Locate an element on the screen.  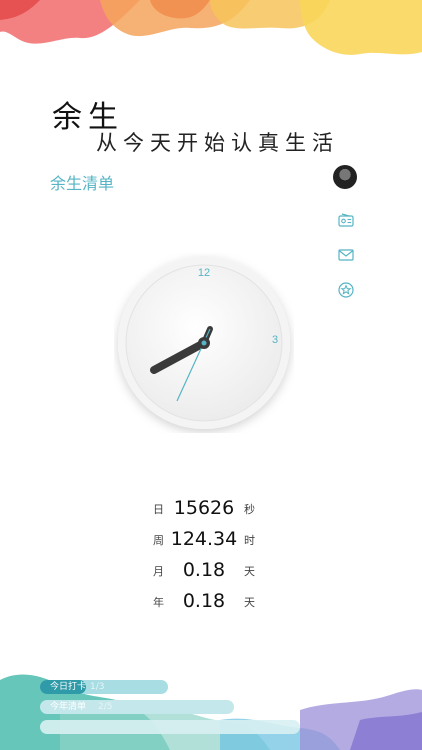
extra-progress-bar is located at coordinates (170, 727).